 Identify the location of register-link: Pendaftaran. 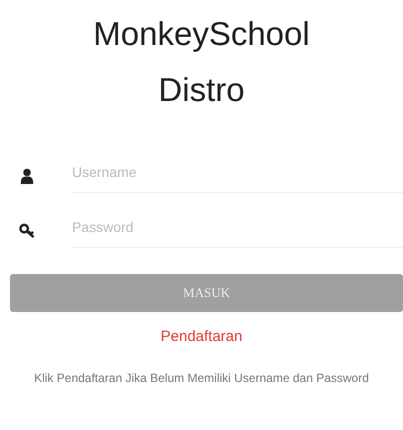
(201, 336).